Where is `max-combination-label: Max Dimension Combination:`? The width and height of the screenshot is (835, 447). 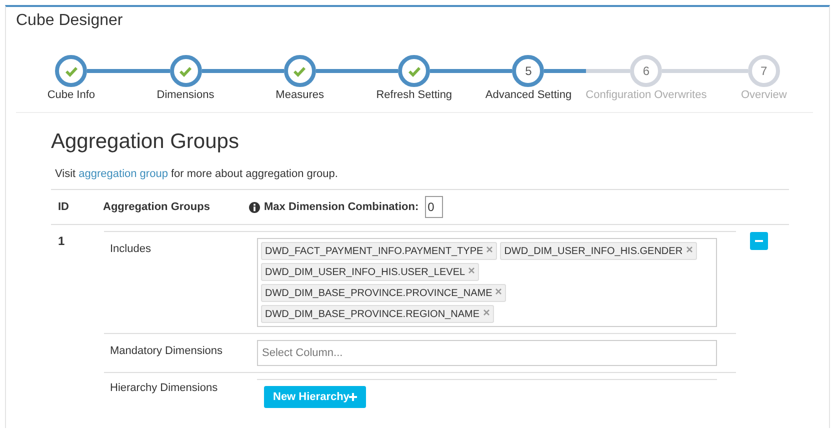 max-combination-label: Max Dimension Combination: is located at coordinates (341, 207).